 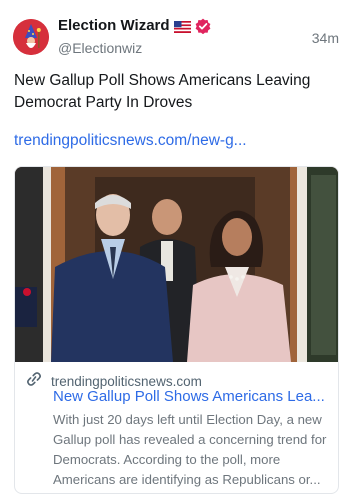 I want to click on us-flag-icon, so click(x=182, y=26).